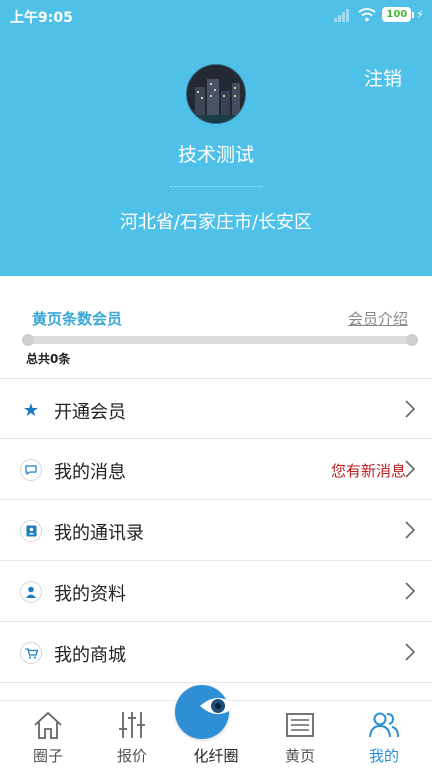 Image resolution: width=432 pixels, height=768 pixels. I want to click on divider, so click(216, 187).